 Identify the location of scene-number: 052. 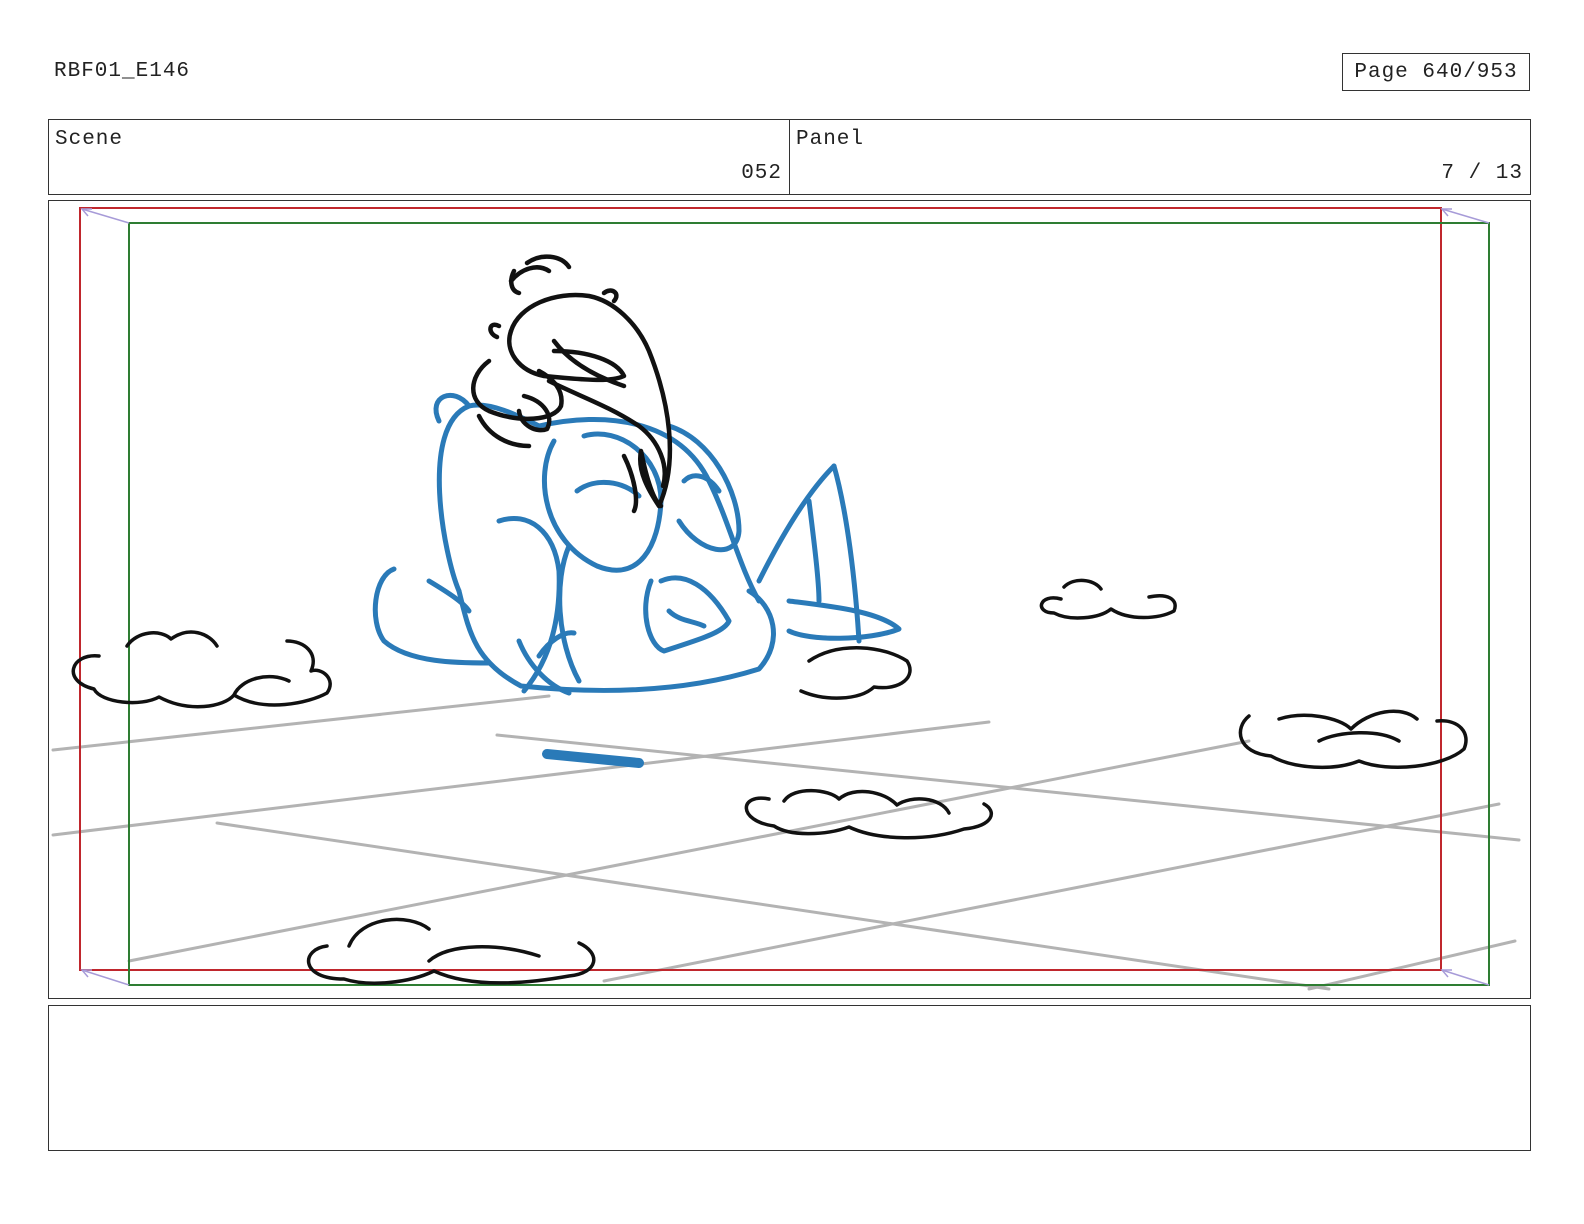
(761, 173).